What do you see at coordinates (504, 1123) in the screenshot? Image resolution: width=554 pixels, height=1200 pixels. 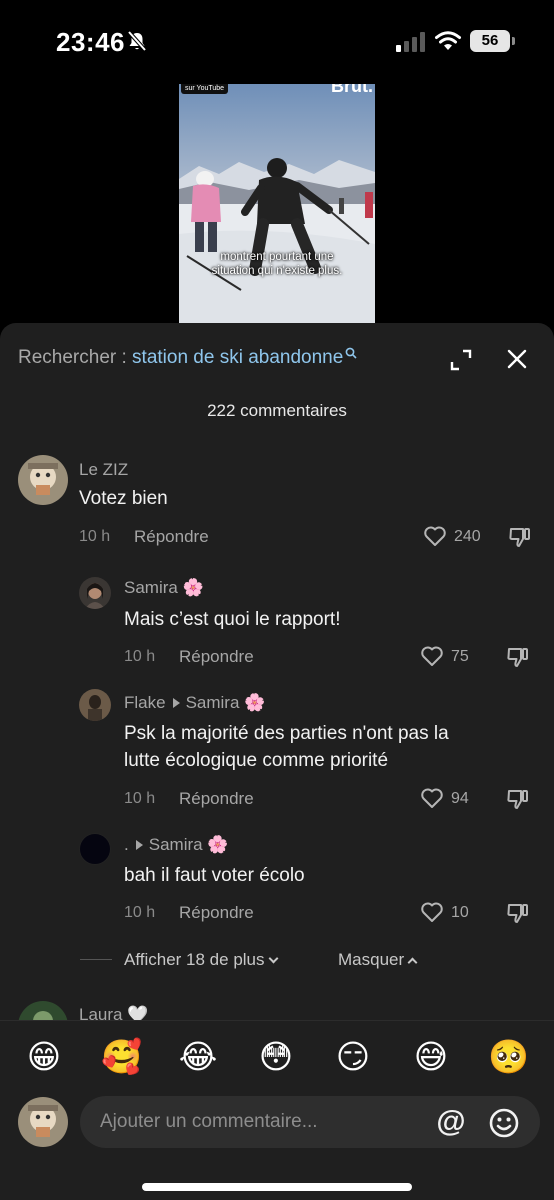 I see `emoji-picker-icon` at bounding box center [504, 1123].